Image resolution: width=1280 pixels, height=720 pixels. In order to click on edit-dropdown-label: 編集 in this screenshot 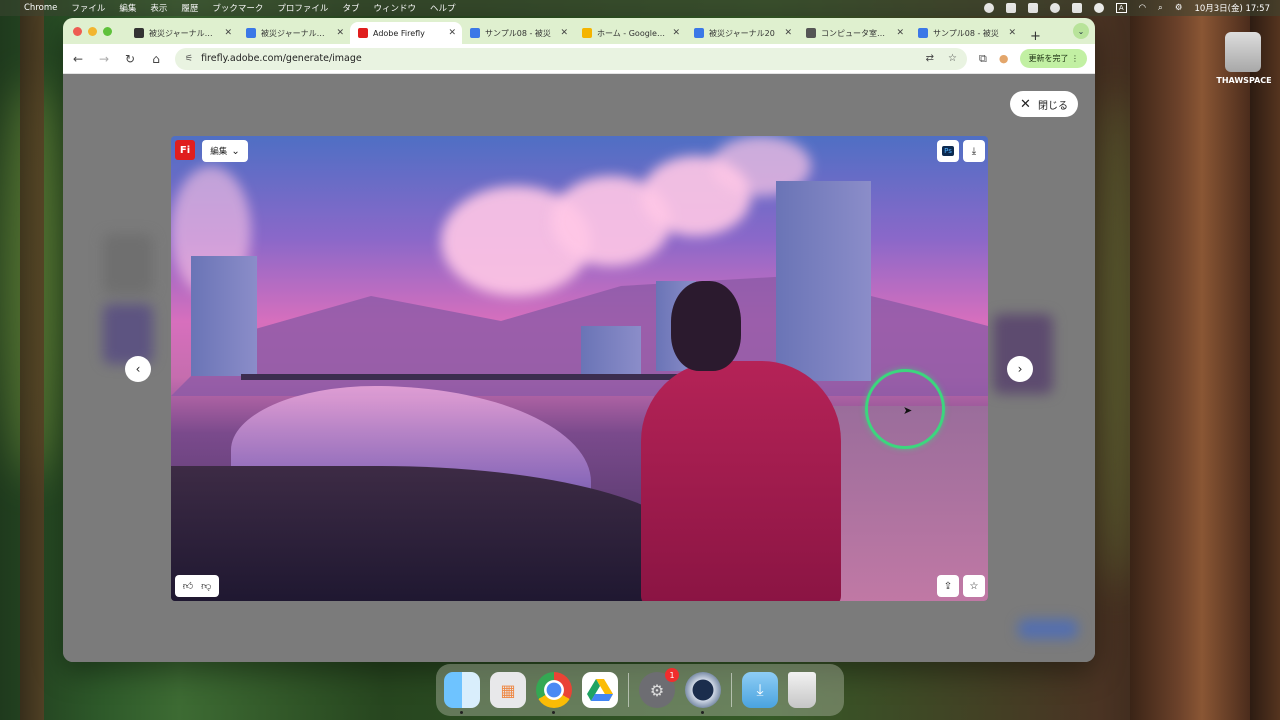, I will do `click(219, 152)`.